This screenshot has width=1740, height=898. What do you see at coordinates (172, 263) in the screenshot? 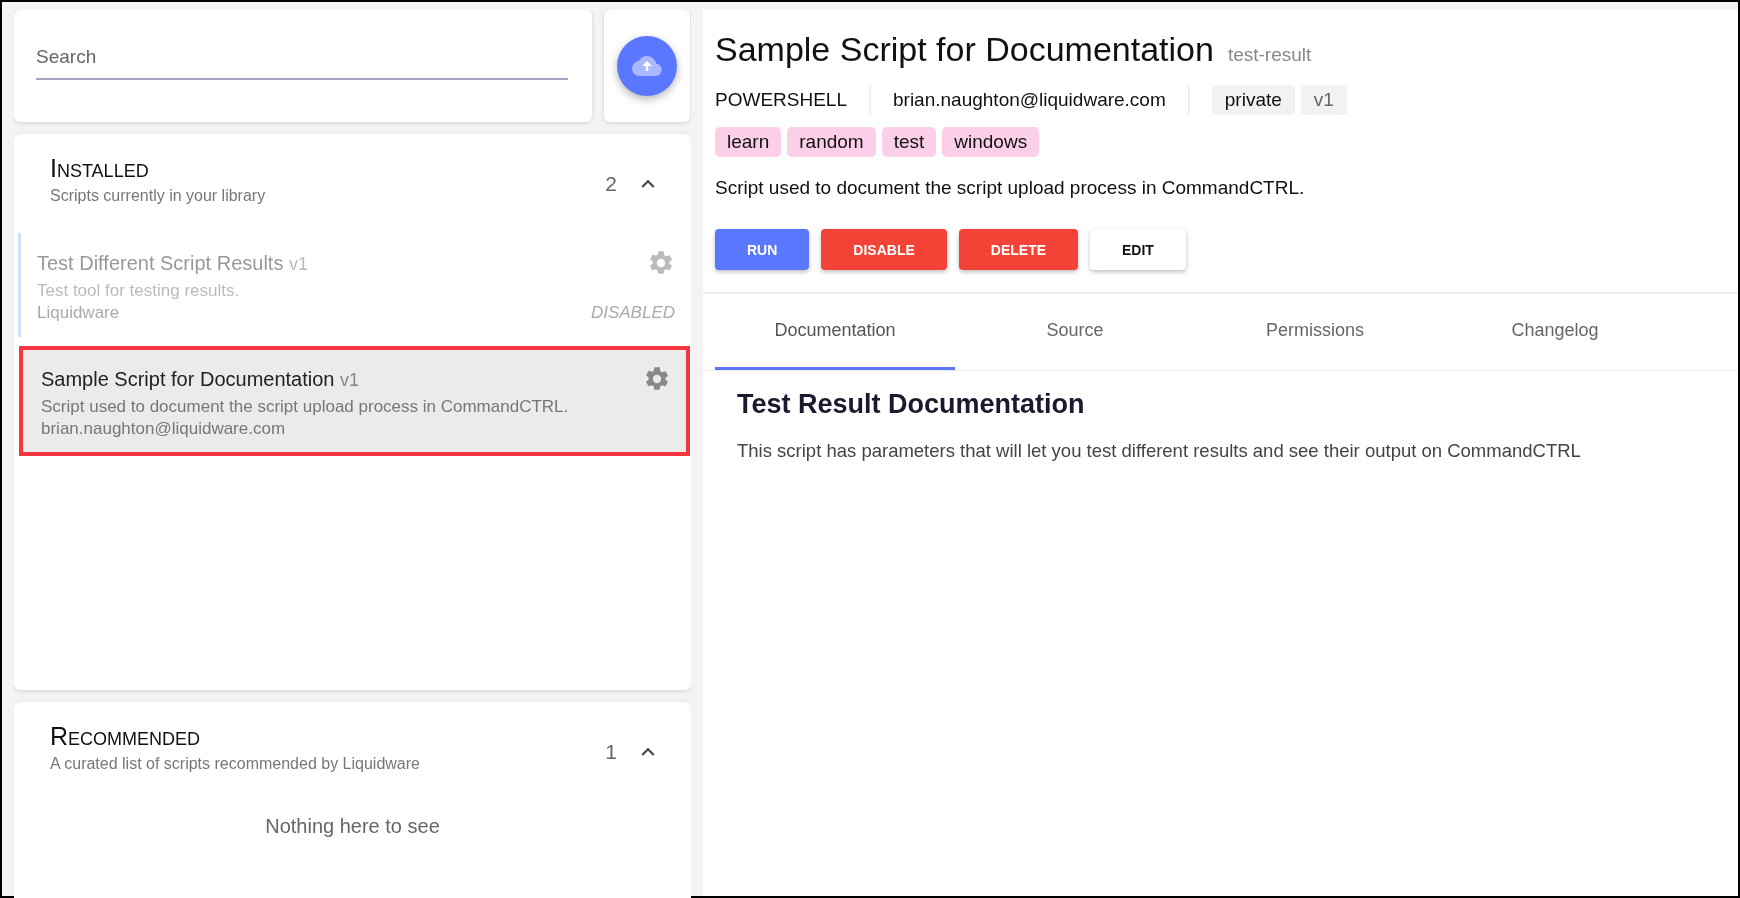
I see `script-title: Test Different Script Results v1` at bounding box center [172, 263].